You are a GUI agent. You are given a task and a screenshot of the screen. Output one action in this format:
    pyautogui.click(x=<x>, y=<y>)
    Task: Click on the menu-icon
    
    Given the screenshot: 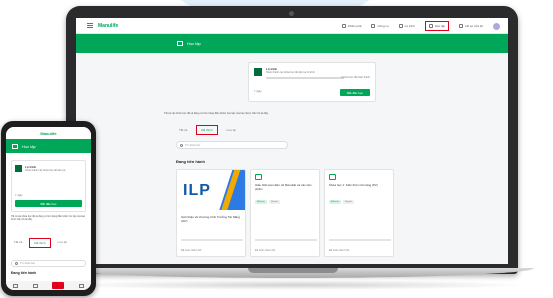 What is the action you would take?
    pyautogui.click(x=90, y=26)
    